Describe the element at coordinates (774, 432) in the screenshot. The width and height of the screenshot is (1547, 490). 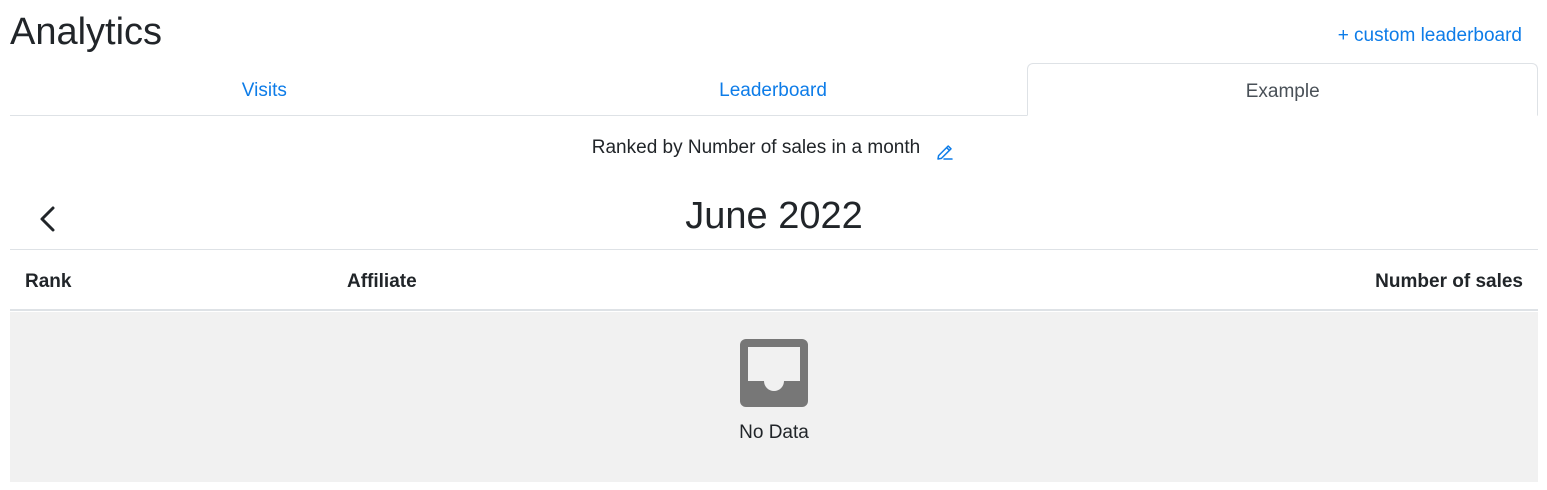
I see `empty-state-text: No Data` at that location.